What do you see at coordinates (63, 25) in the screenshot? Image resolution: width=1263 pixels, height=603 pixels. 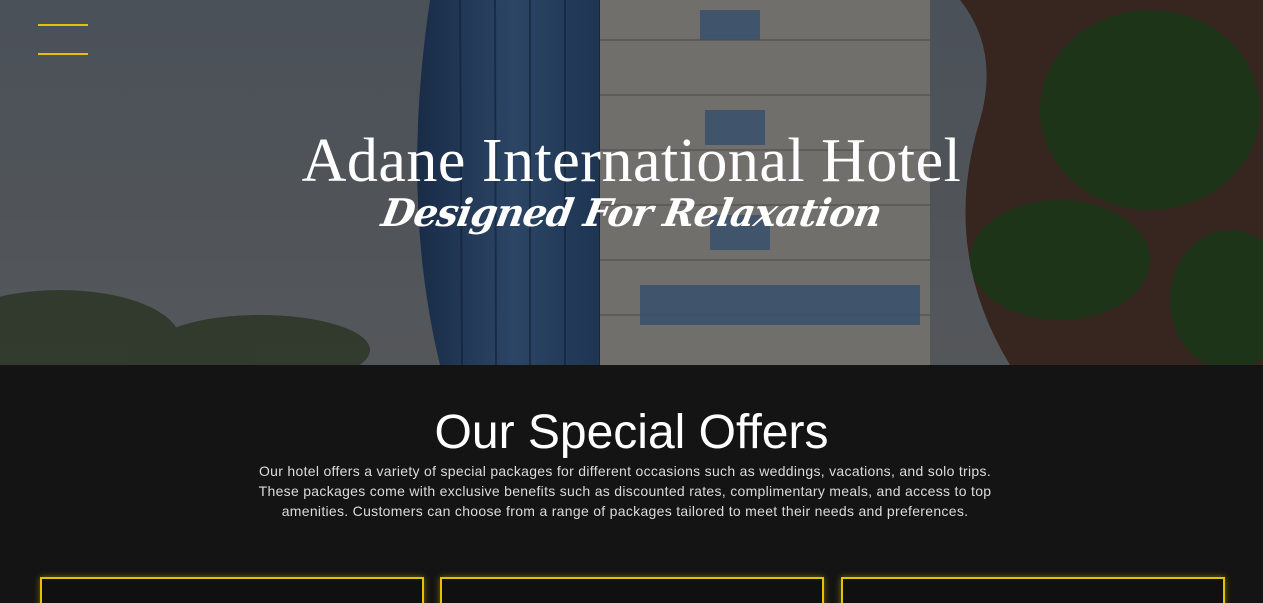 I see `menu-line-top` at bounding box center [63, 25].